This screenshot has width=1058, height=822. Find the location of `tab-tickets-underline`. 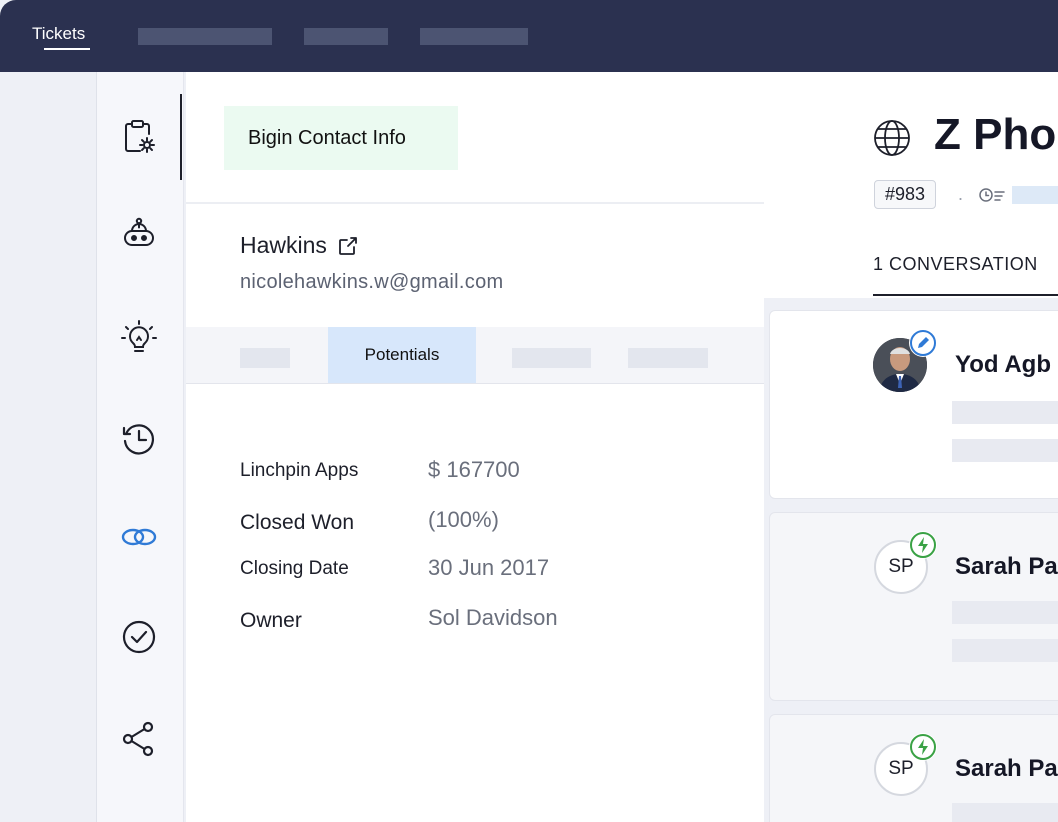

tab-tickets-underline is located at coordinates (67, 49).